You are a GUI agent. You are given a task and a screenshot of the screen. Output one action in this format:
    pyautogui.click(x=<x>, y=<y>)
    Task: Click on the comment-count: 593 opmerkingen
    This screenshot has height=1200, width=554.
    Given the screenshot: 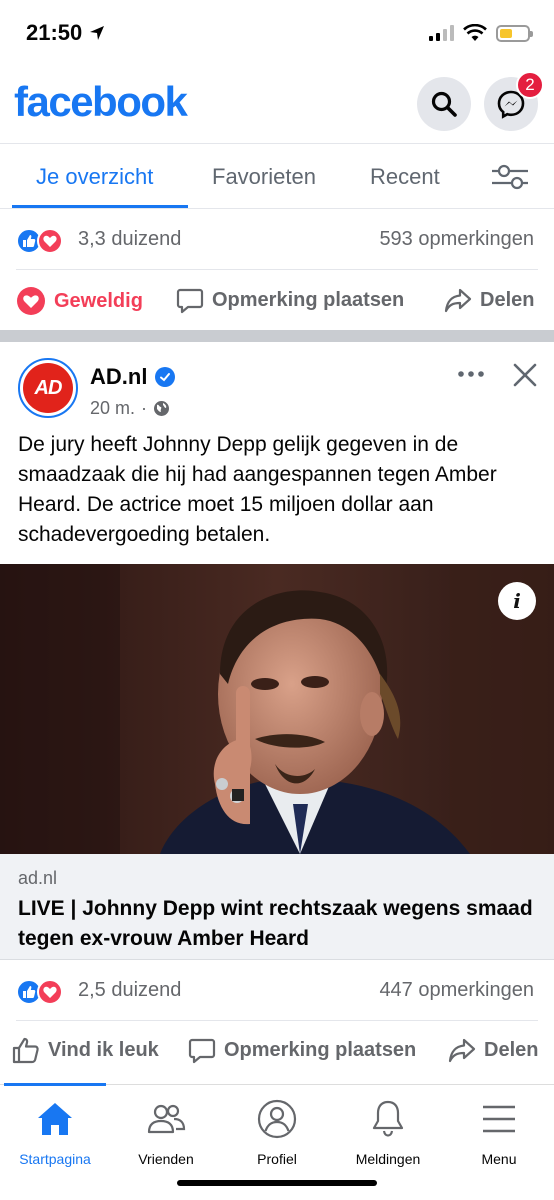 What is the action you would take?
    pyautogui.click(x=456, y=239)
    